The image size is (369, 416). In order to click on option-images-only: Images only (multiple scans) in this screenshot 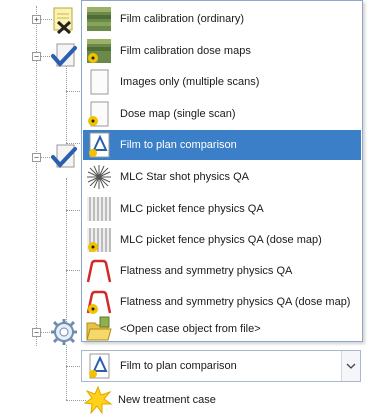, I will do `click(222, 82)`.